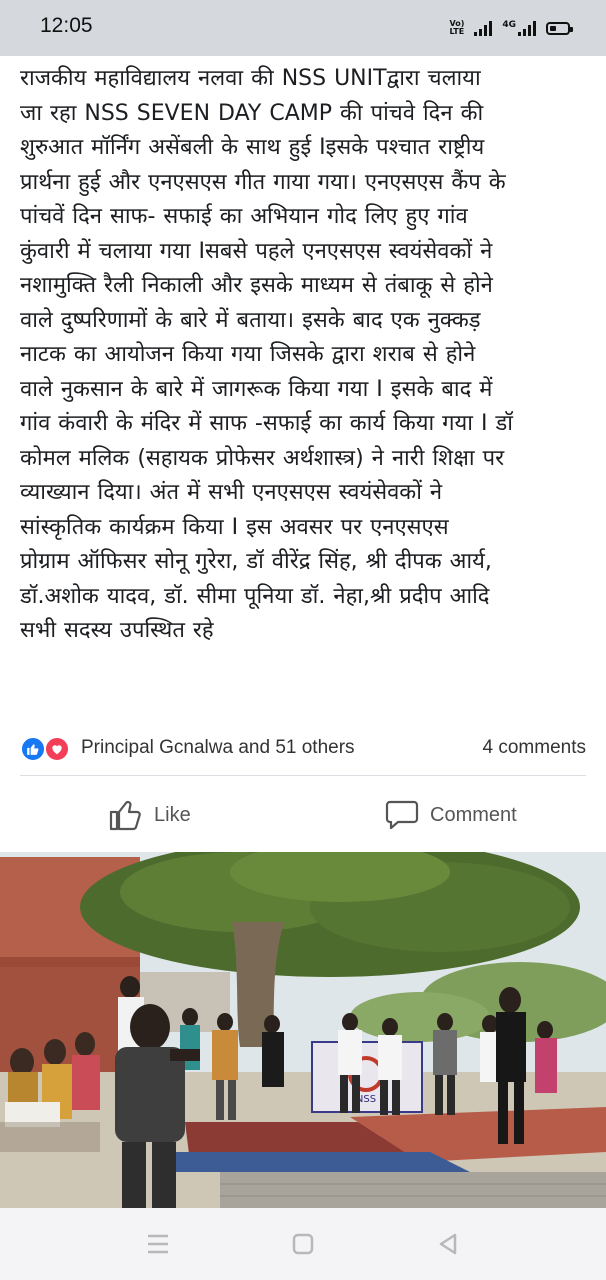  What do you see at coordinates (402, 815) in the screenshot?
I see `comment-icon` at bounding box center [402, 815].